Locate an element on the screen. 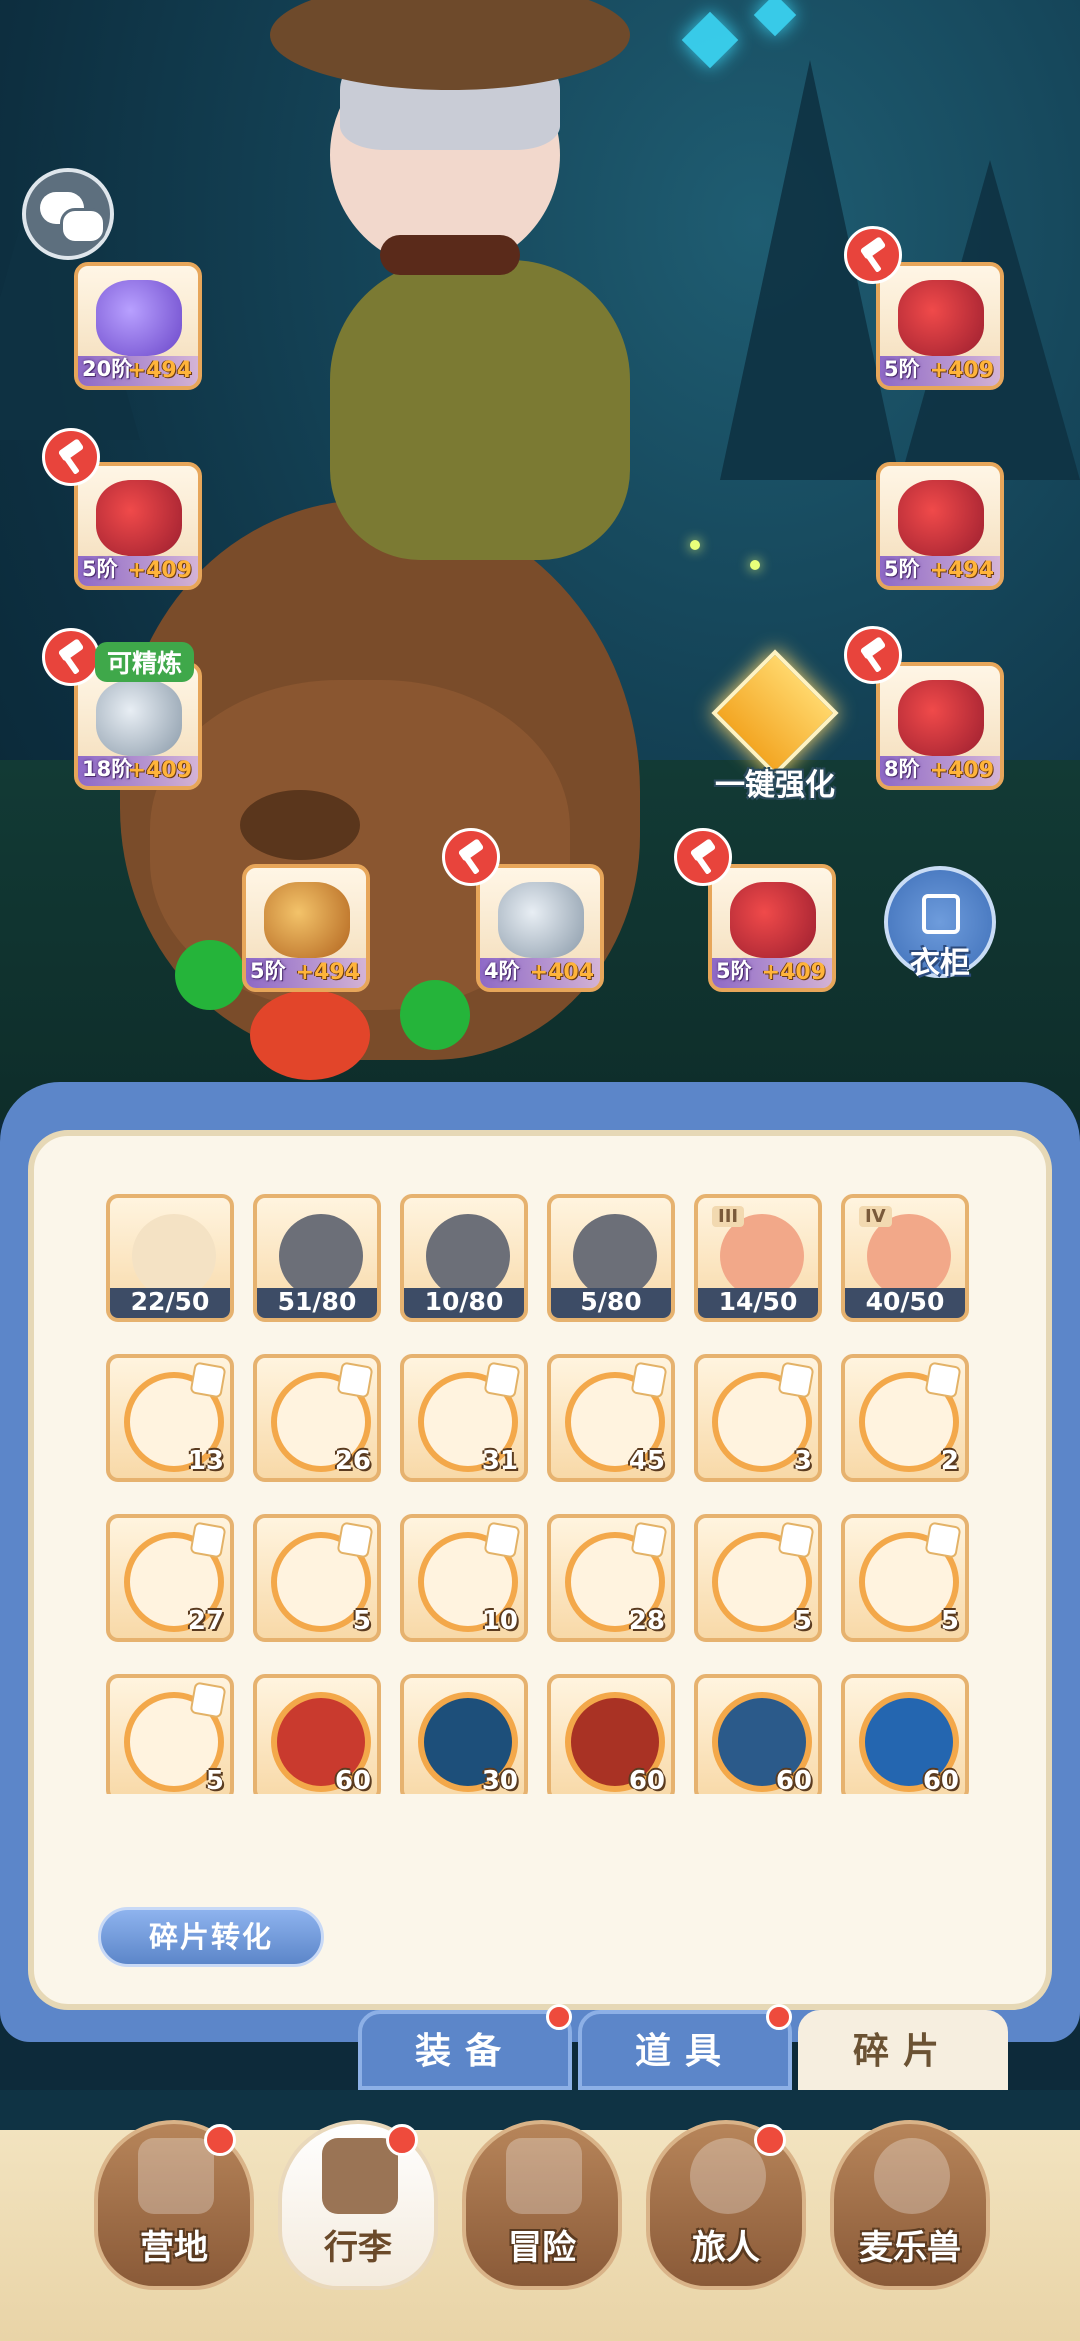  ring-icon is located at coordinates (307, 920).